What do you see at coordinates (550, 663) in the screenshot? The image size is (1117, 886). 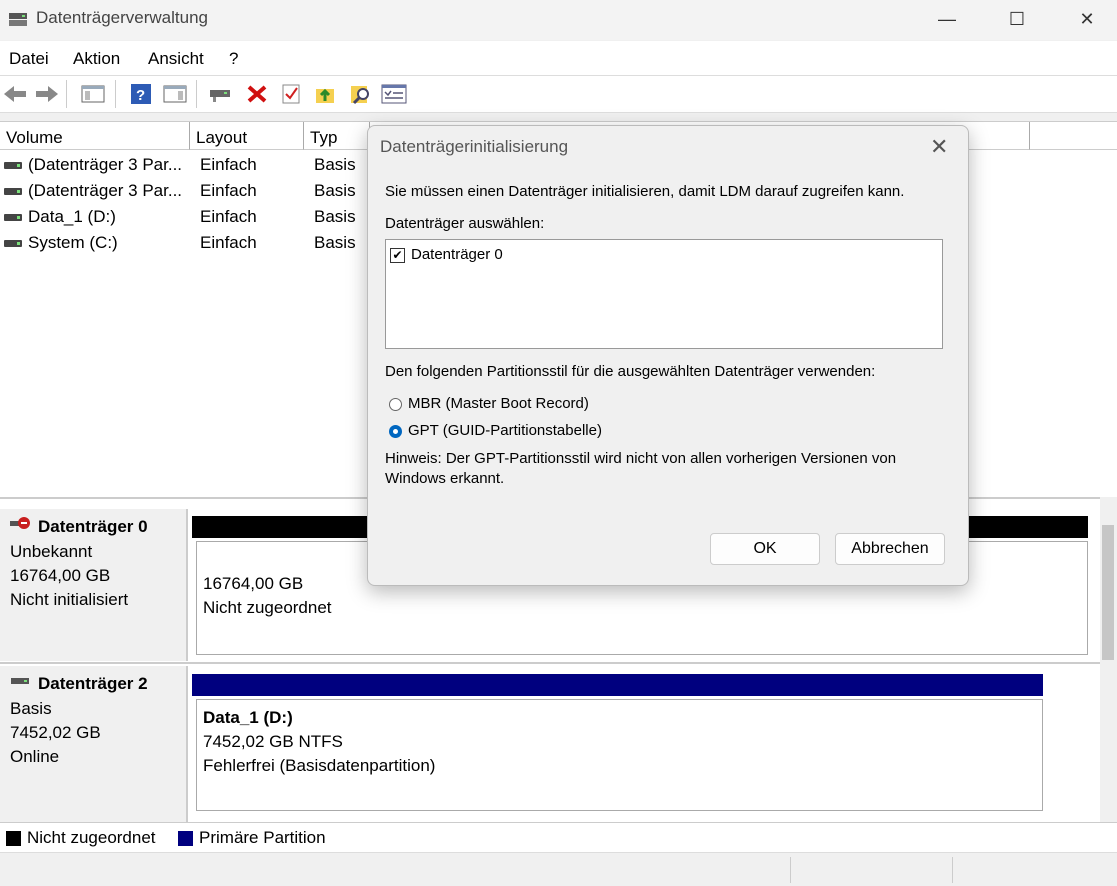 I see `disk-divider` at bounding box center [550, 663].